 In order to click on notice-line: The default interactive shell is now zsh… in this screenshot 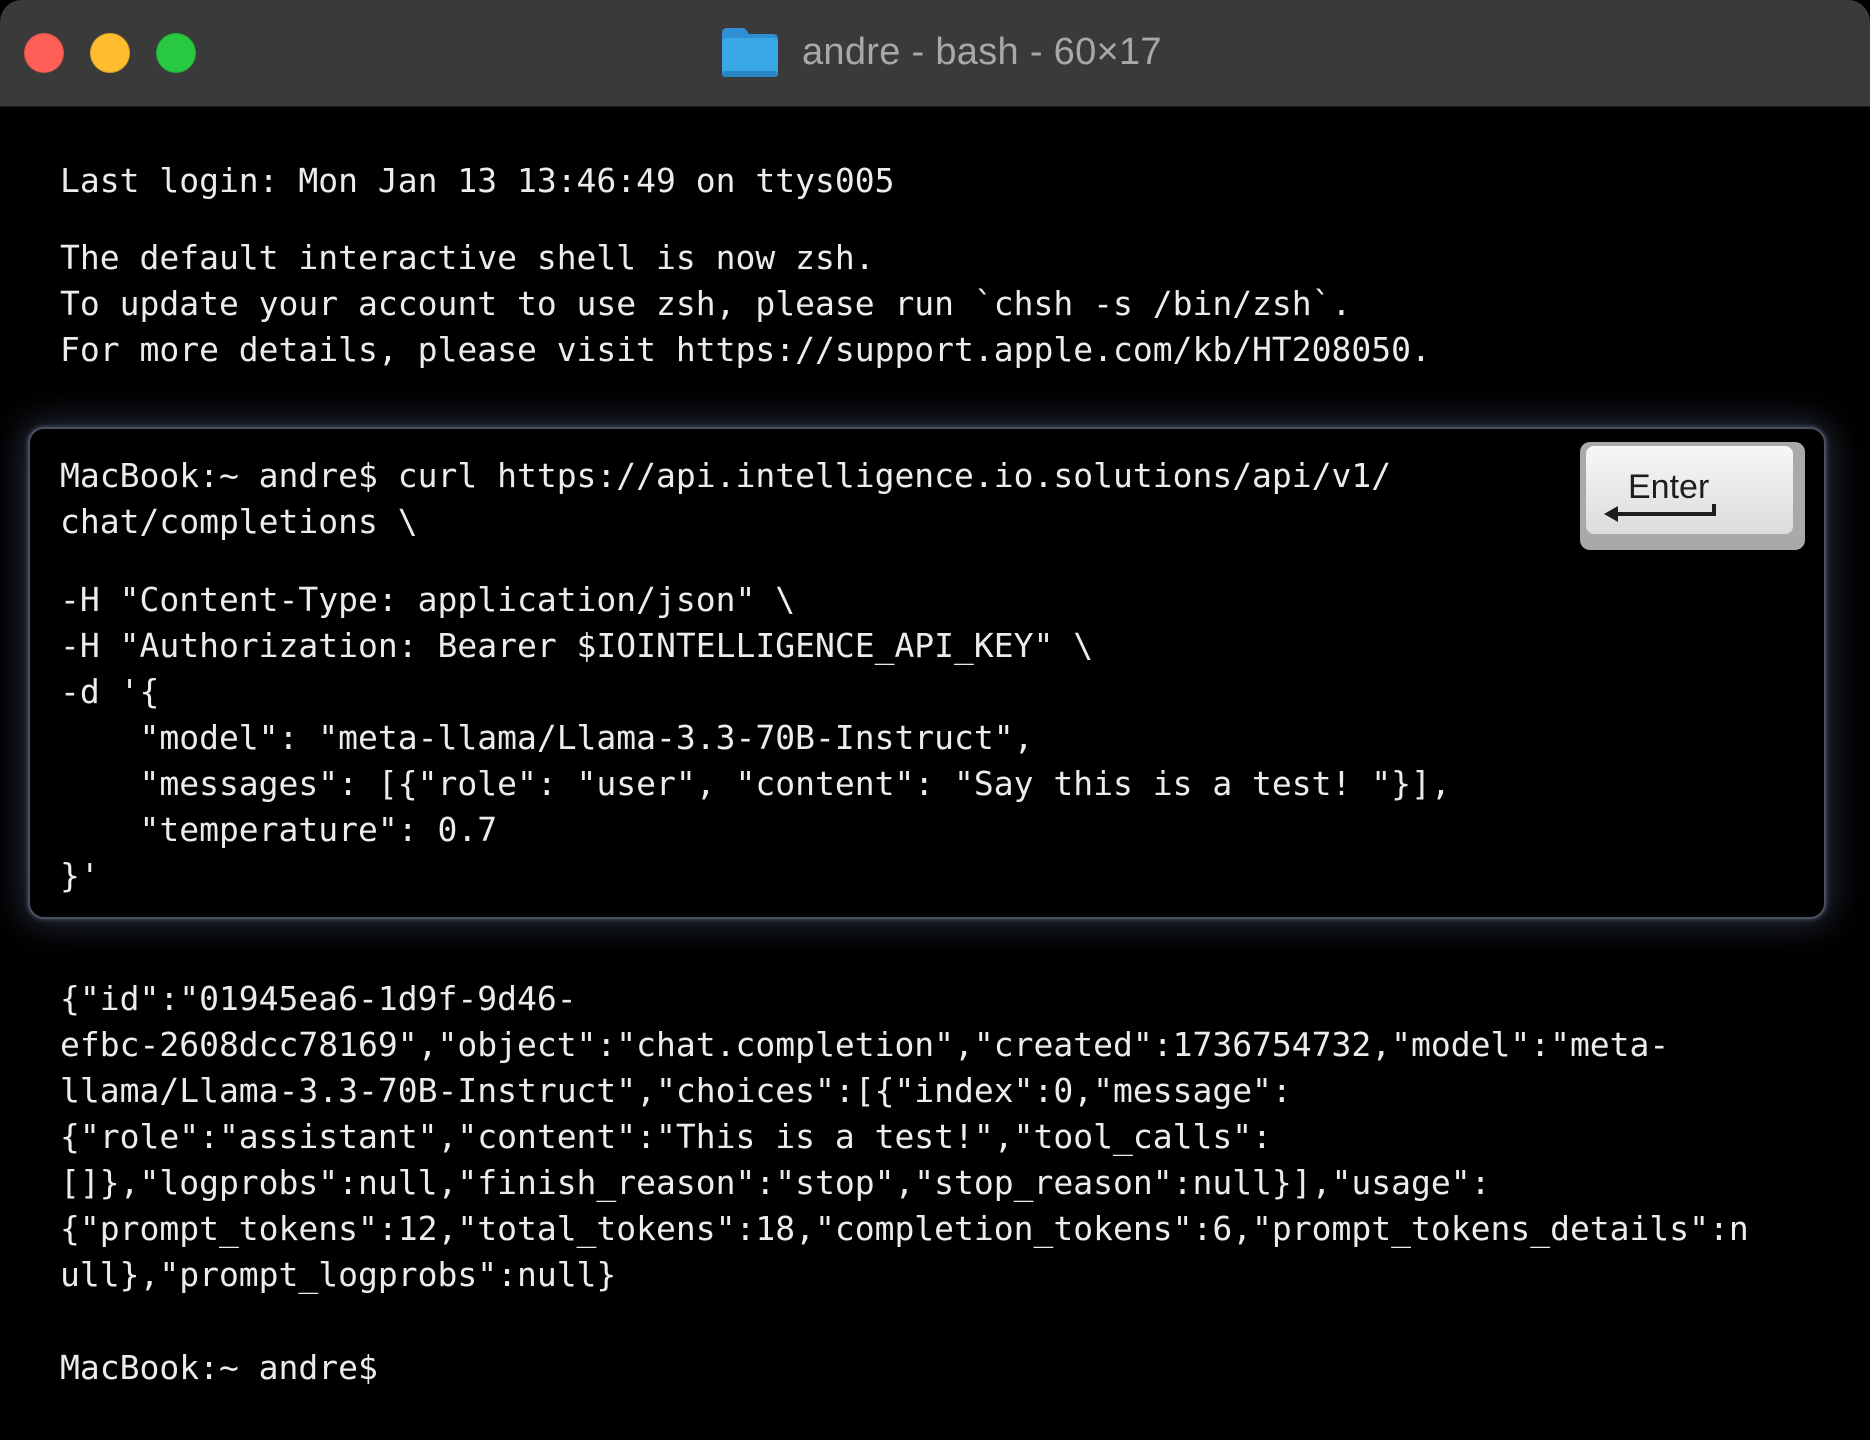, I will do `click(467, 257)`.